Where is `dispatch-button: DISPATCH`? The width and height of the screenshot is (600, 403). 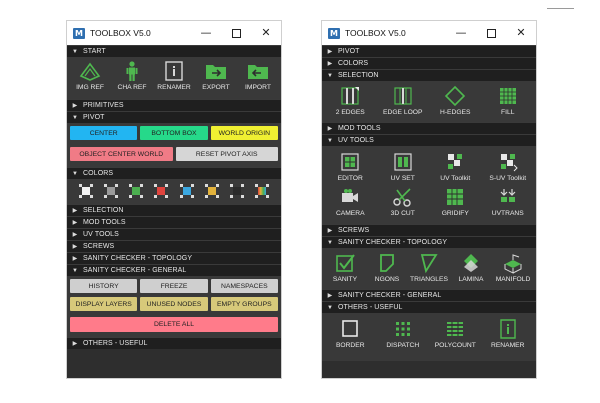 dispatch-button: DISPATCH is located at coordinates (403, 333).